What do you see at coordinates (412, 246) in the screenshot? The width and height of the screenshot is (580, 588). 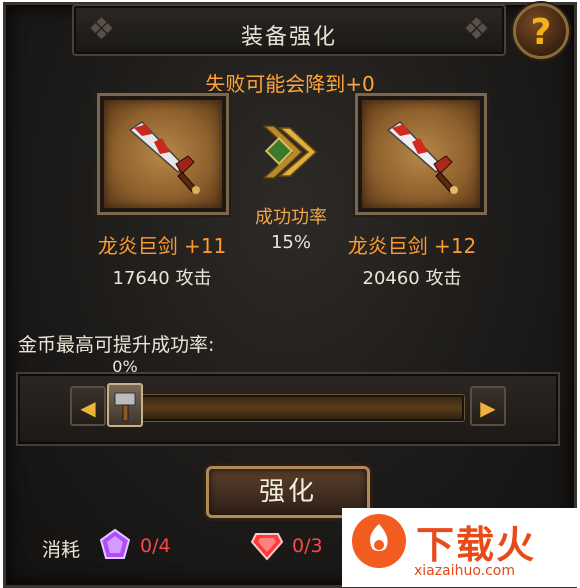 I see `target-item-name: 龙炎巨剑 +12` at bounding box center [412, 246].